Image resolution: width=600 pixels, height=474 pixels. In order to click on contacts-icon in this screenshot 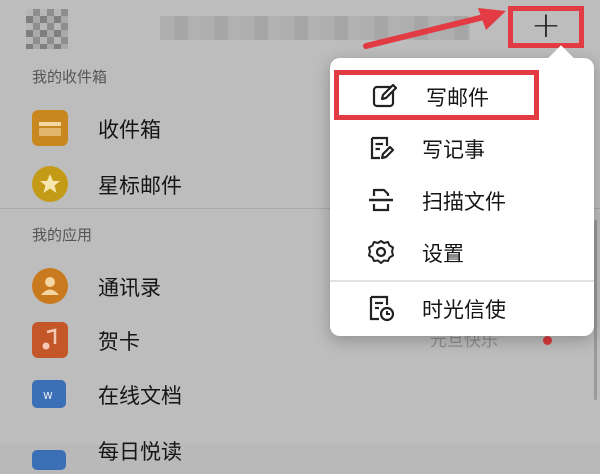, I will do `click(50, 286)`.